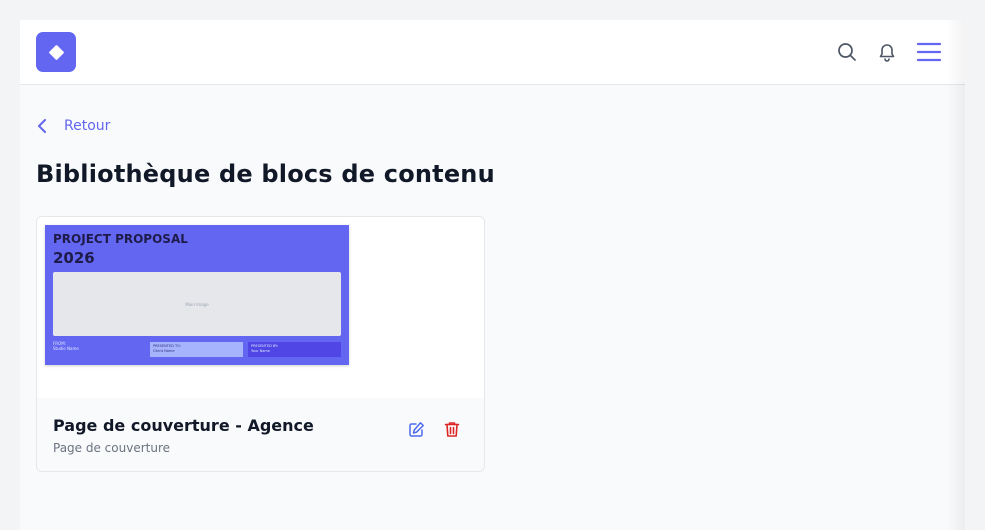 The height and width of the screenshot is (530, 985). I want to click on bell-icon, so click(887, 53).